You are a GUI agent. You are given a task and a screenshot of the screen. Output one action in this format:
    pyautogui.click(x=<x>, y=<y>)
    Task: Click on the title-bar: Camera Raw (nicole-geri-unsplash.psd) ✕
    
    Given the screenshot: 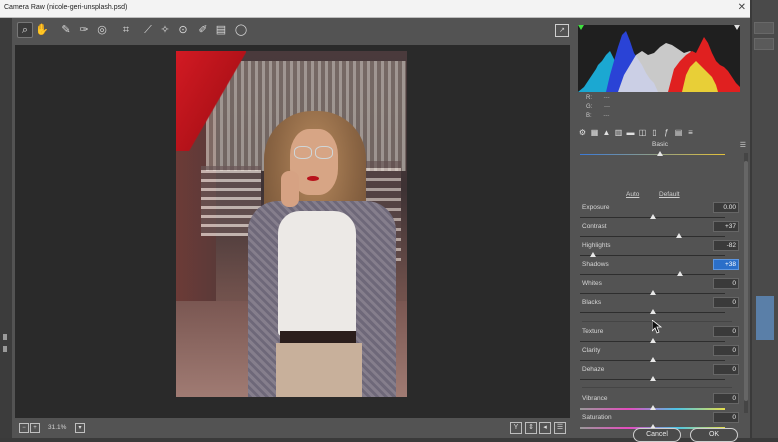 What is the action you would take?
    pyautogui.click(x=375, y=9)
    